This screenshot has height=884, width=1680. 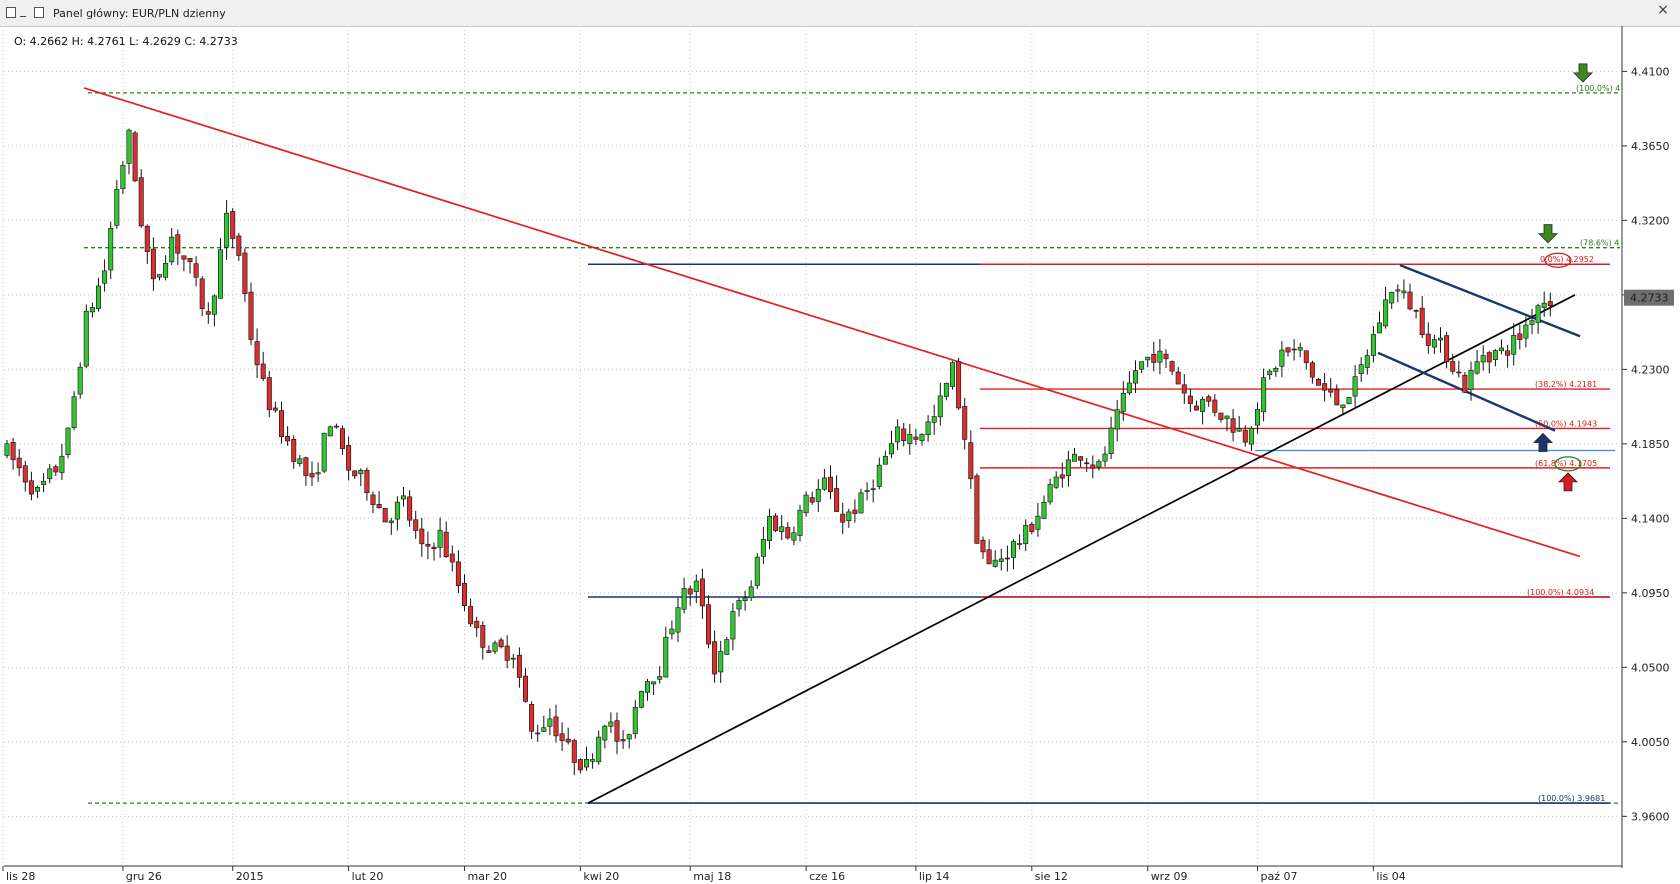 What do you see at coordinates (1650, 518) in the screenshot?
I see `y-tick-label: 4.1400` at bounding box center [1650, 518].